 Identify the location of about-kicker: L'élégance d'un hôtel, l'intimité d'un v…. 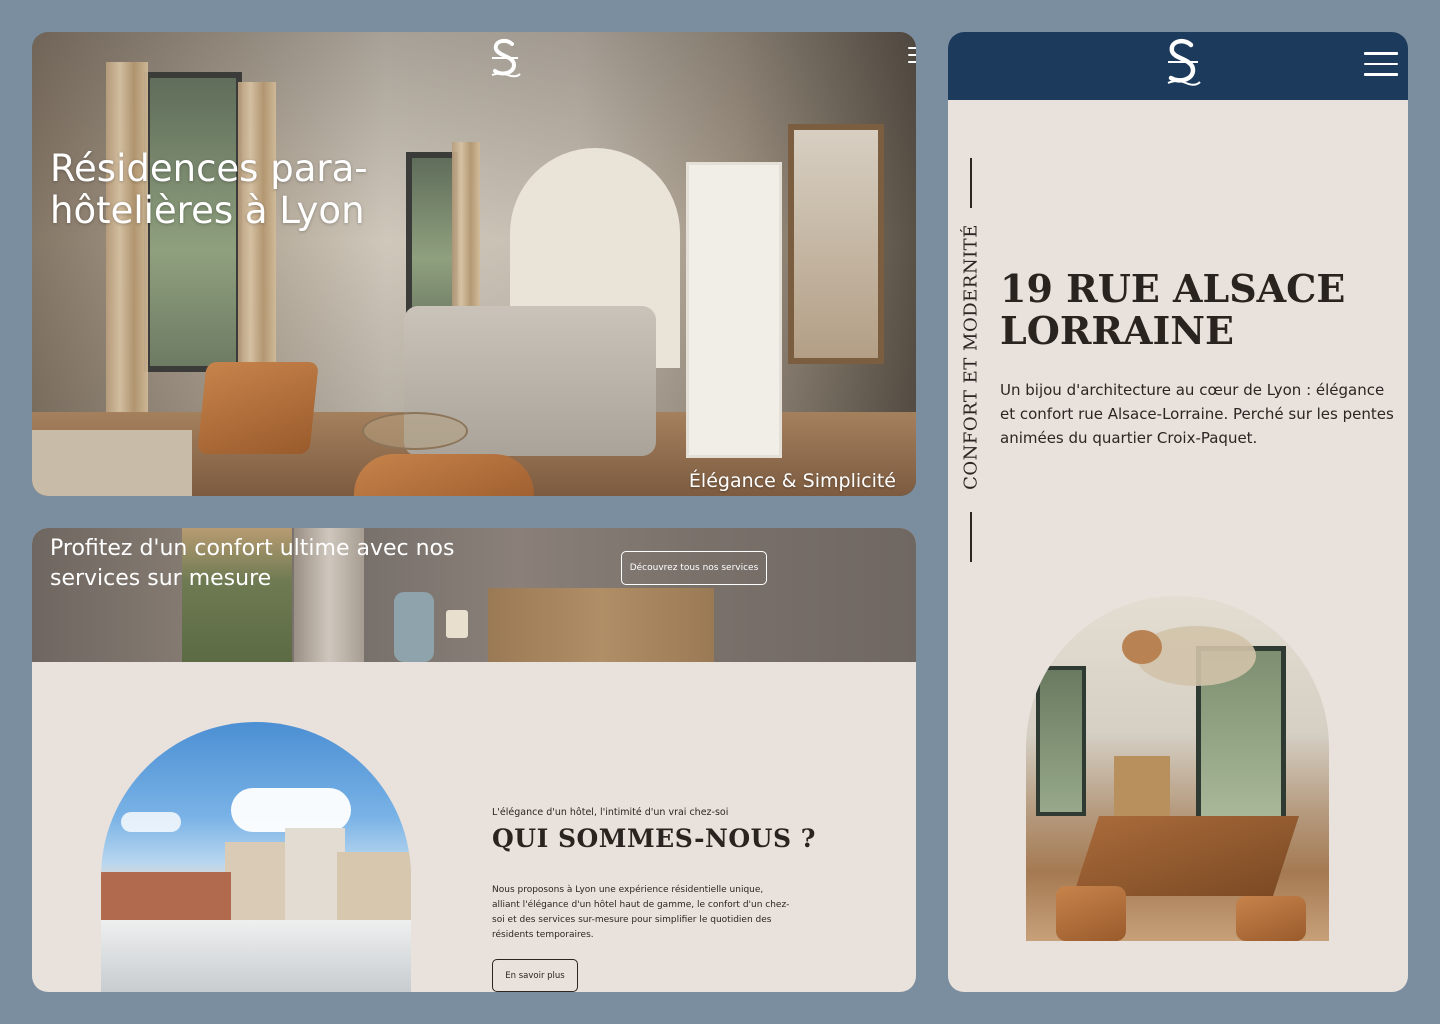
(610, 812).